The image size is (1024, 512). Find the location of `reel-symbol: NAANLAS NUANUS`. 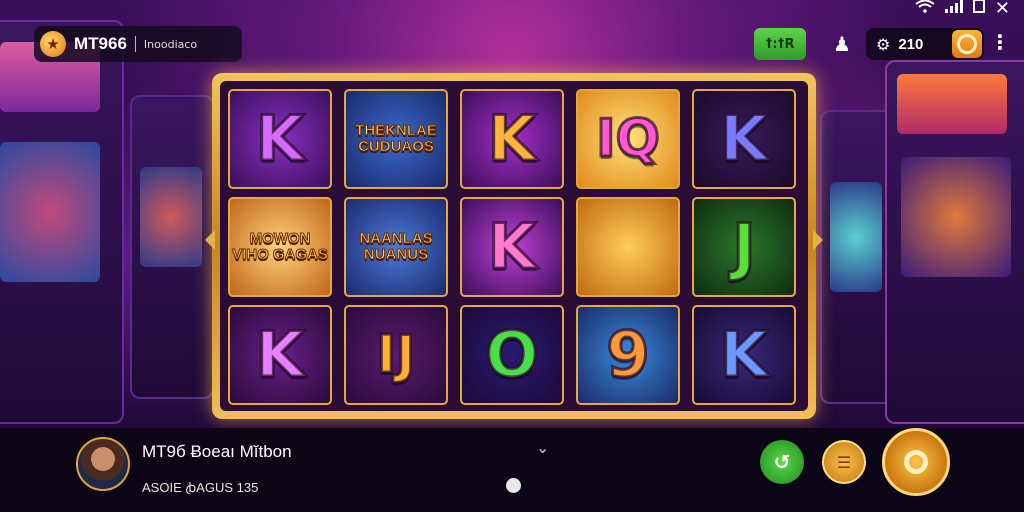

reel-symbol: NAANLAS NUANUS is located at coordinates (396, 247).